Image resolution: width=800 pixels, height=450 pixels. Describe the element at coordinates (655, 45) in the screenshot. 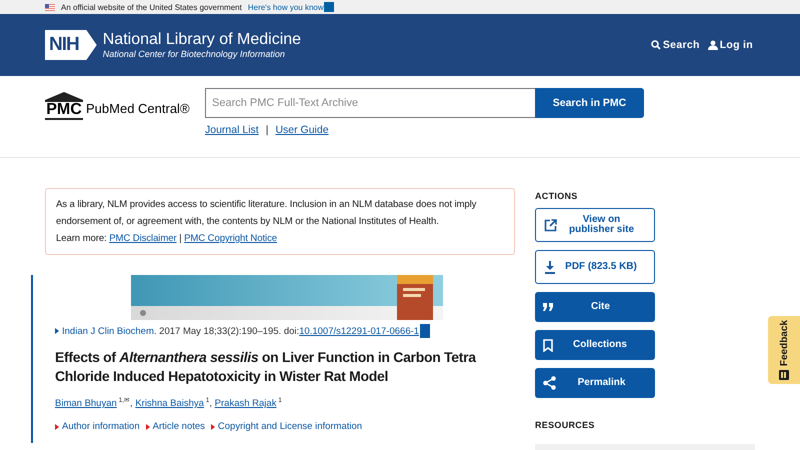

I see `search-icon` at that location.